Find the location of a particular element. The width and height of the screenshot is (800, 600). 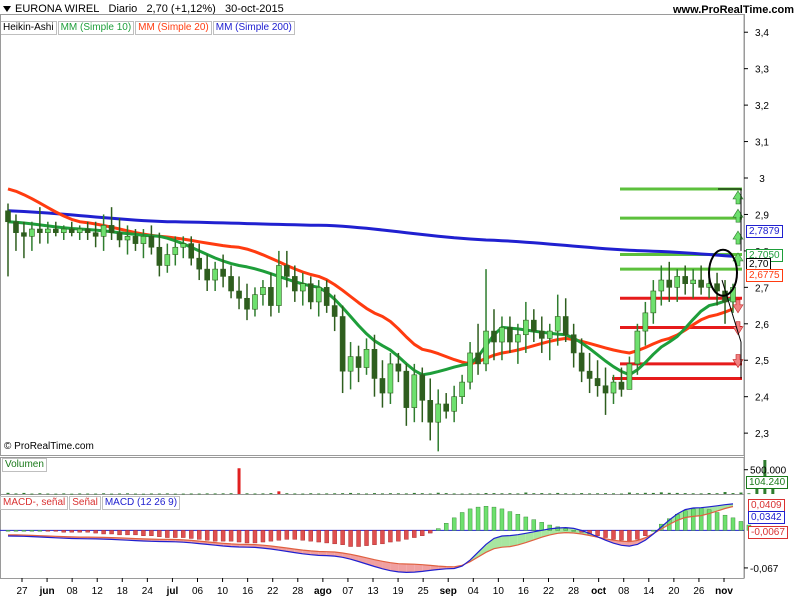

volume-label: Volumen is located at coordinates (24, 465).